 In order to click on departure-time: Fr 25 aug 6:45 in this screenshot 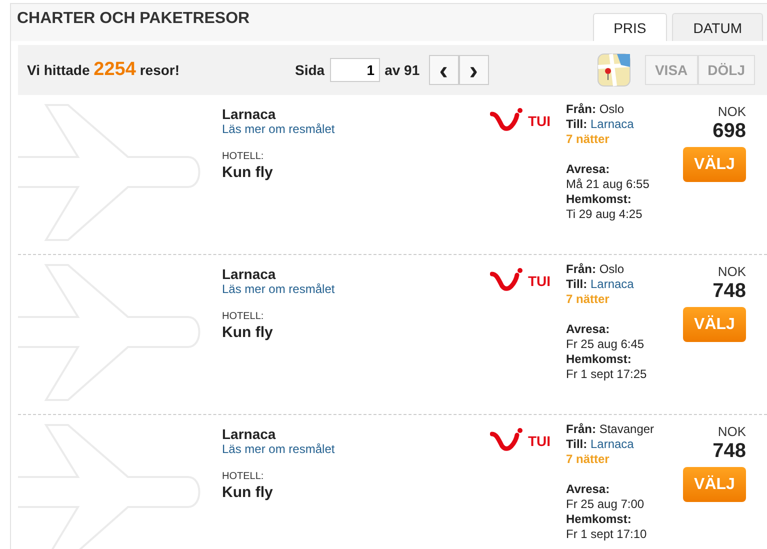, I will do `click(606, 344)`.